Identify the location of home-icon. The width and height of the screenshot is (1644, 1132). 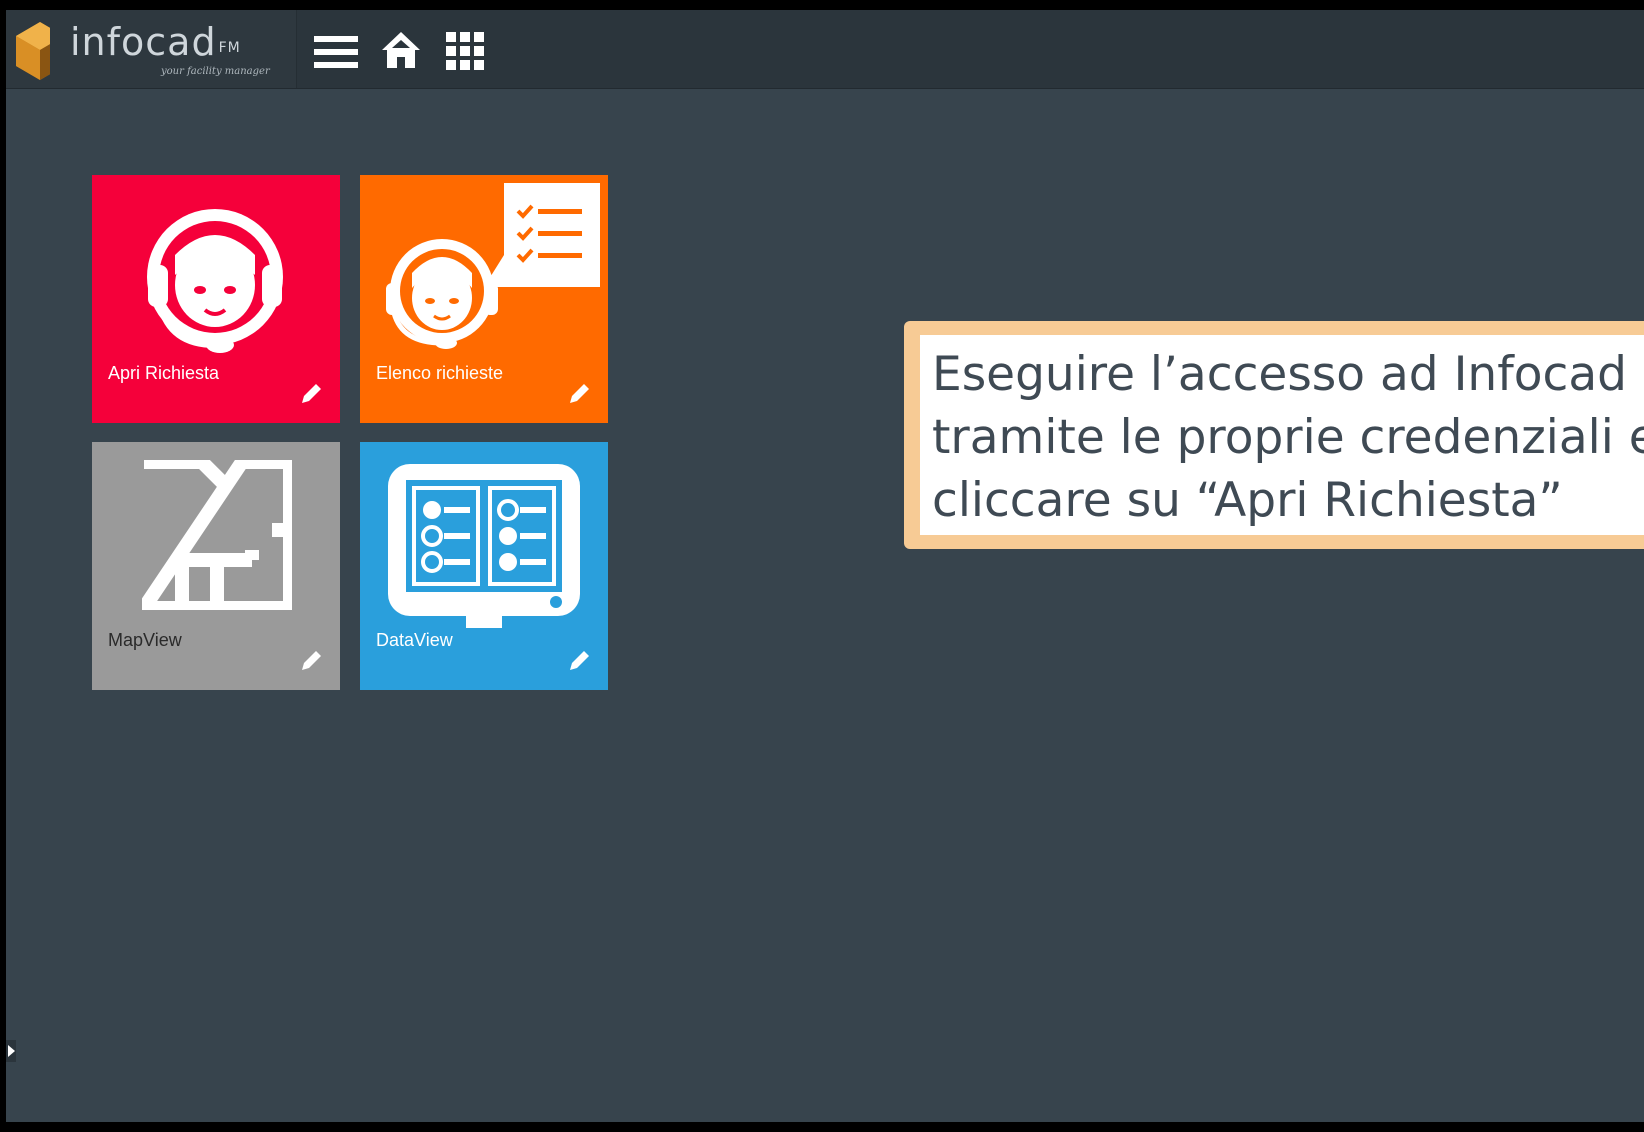
(401, 51).